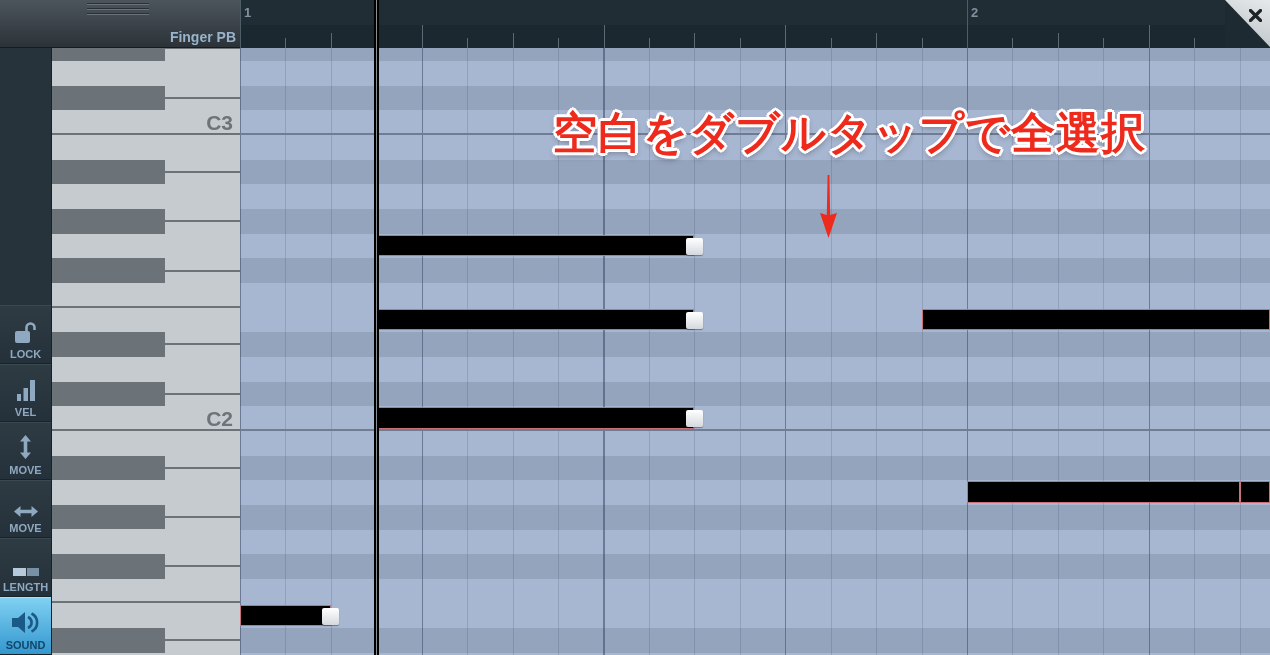 The image size is (1270, 655). Describe the element at coordinates (118, 9) in the screenshot. I see `grip-icon` at that location.